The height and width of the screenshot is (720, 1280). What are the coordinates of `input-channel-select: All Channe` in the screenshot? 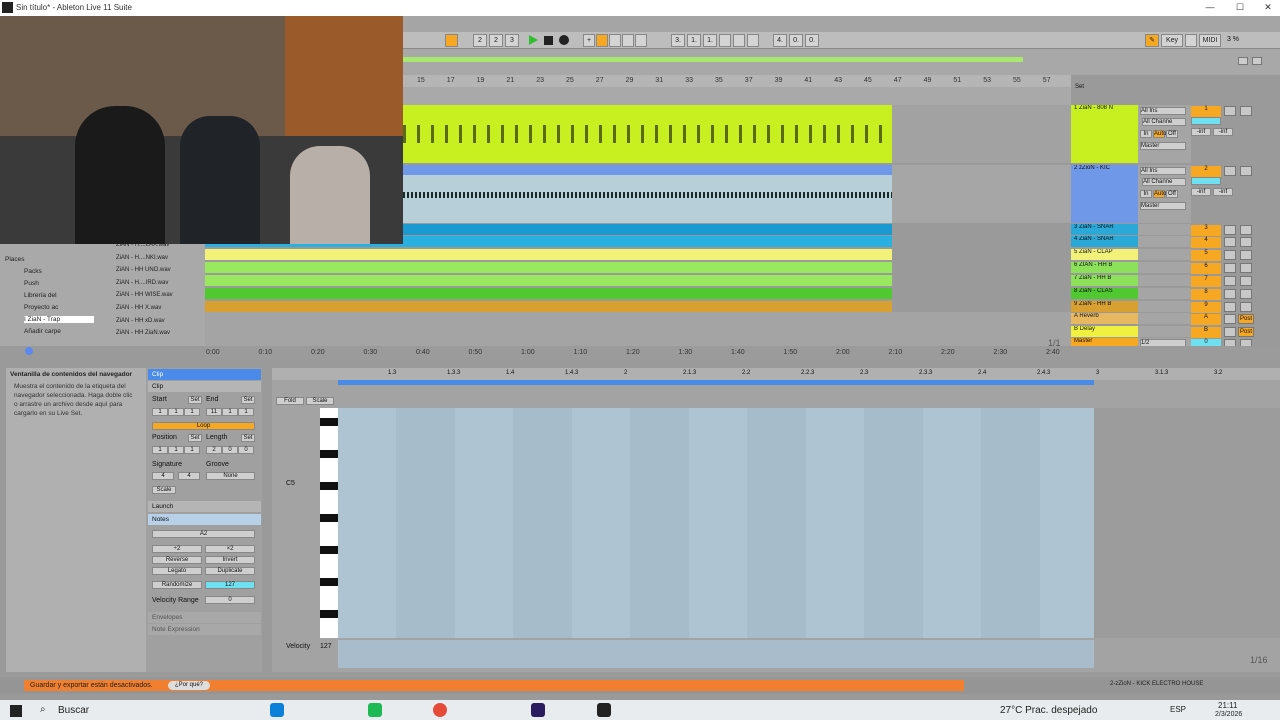 It's located at (1164, 182).